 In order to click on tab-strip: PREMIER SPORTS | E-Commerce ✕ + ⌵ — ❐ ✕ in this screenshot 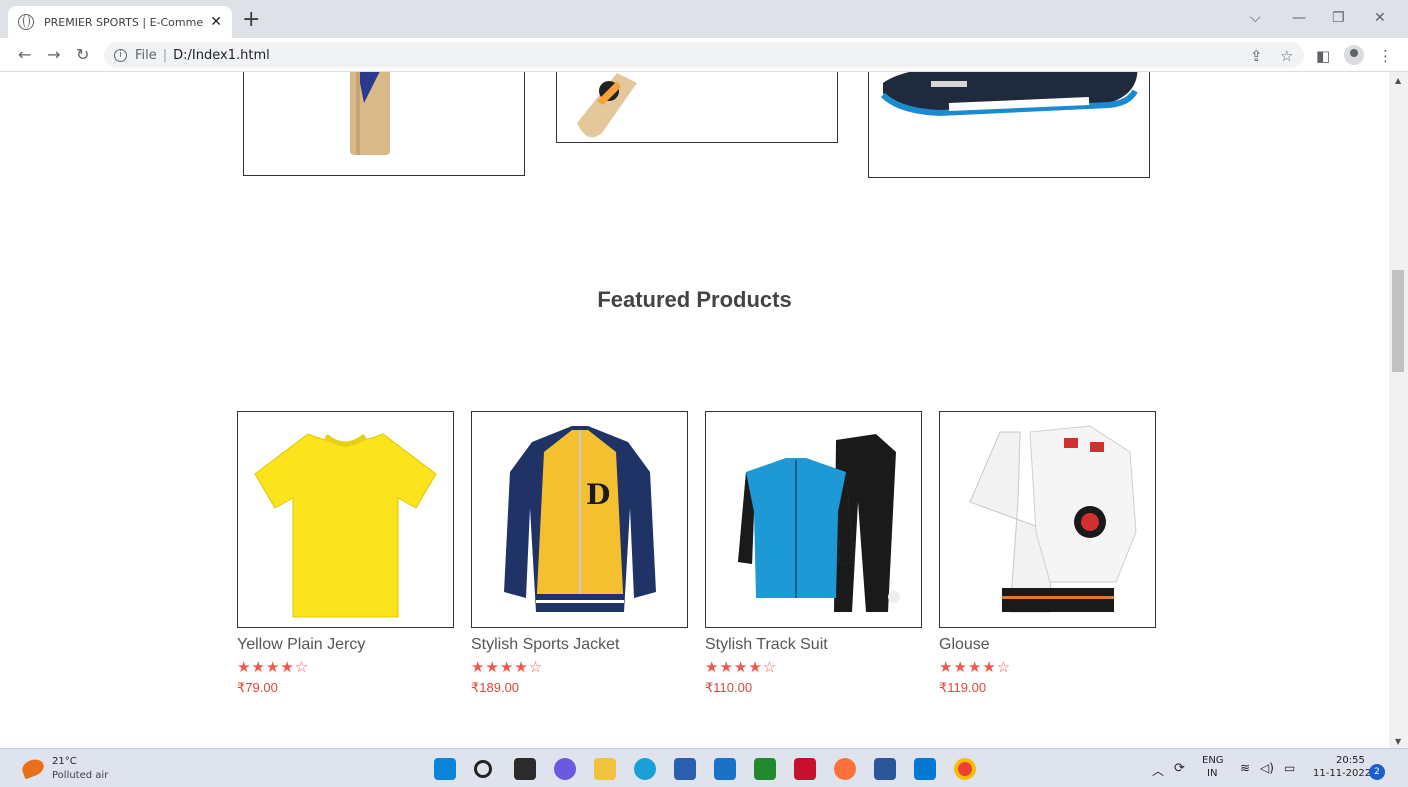, I will do `click(704, 19)`.